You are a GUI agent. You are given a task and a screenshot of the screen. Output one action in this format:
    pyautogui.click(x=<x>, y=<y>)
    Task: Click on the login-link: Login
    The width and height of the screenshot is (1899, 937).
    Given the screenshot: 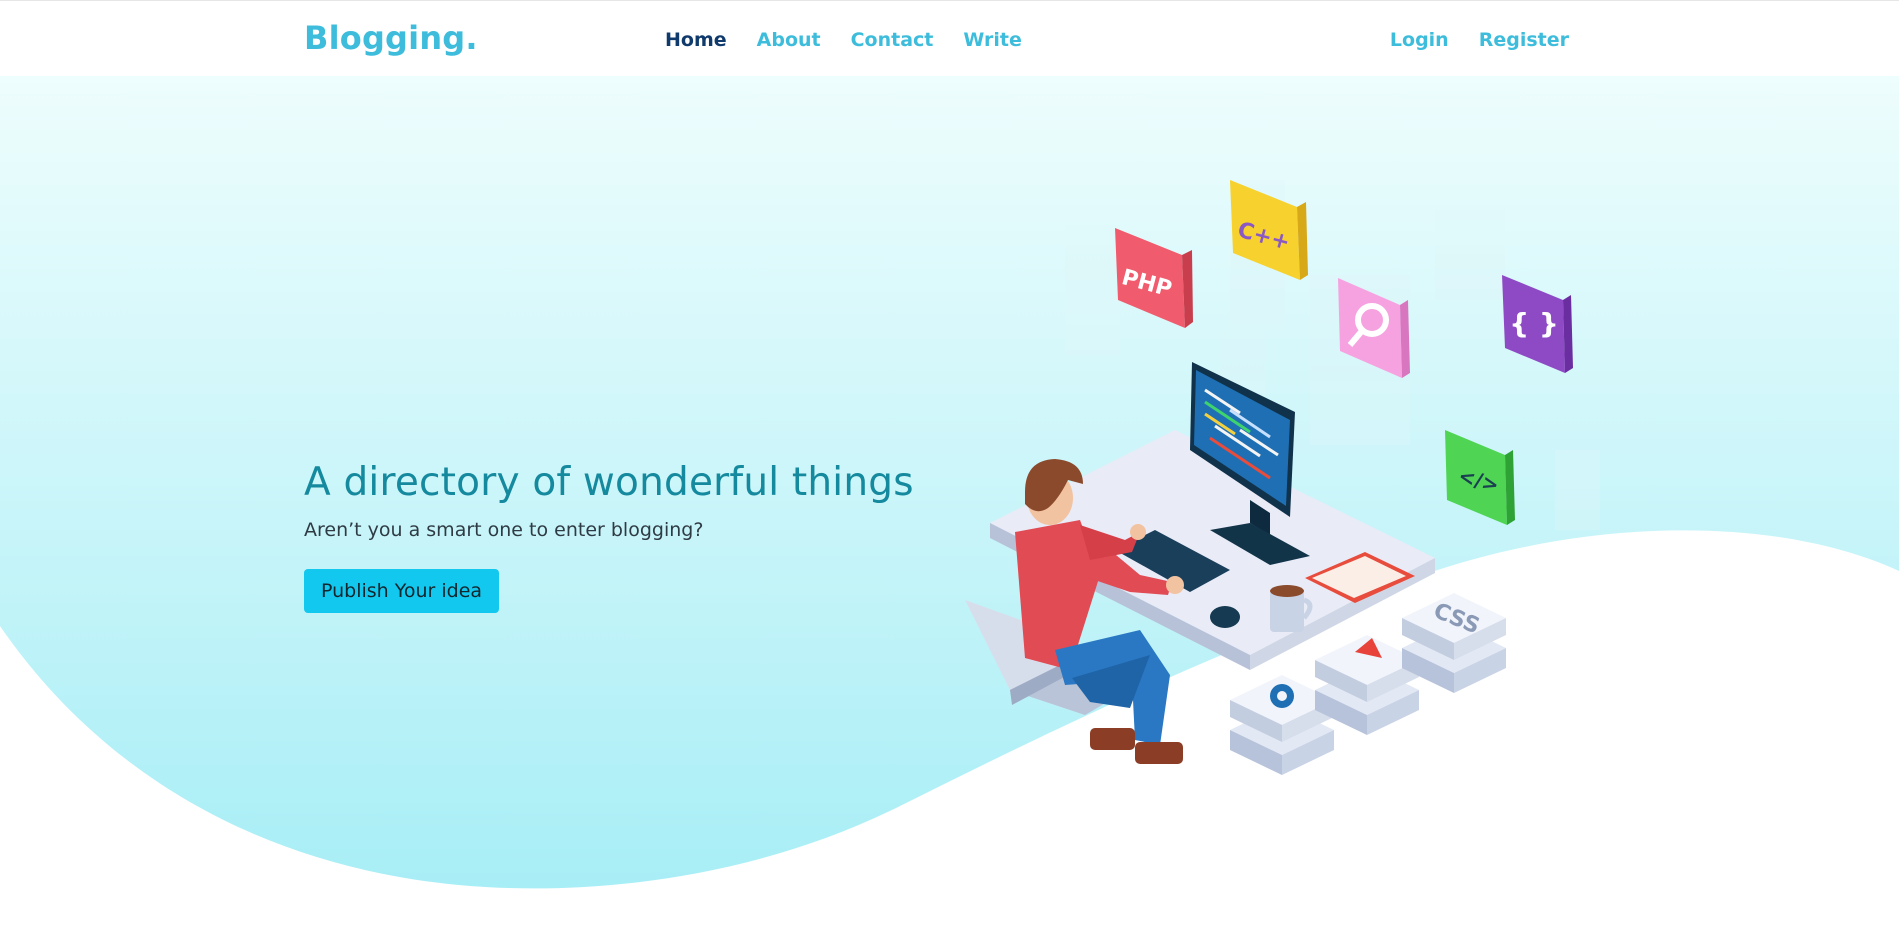 What is the action you would take?
    pyautogui.click(x=1419, y=40)
    